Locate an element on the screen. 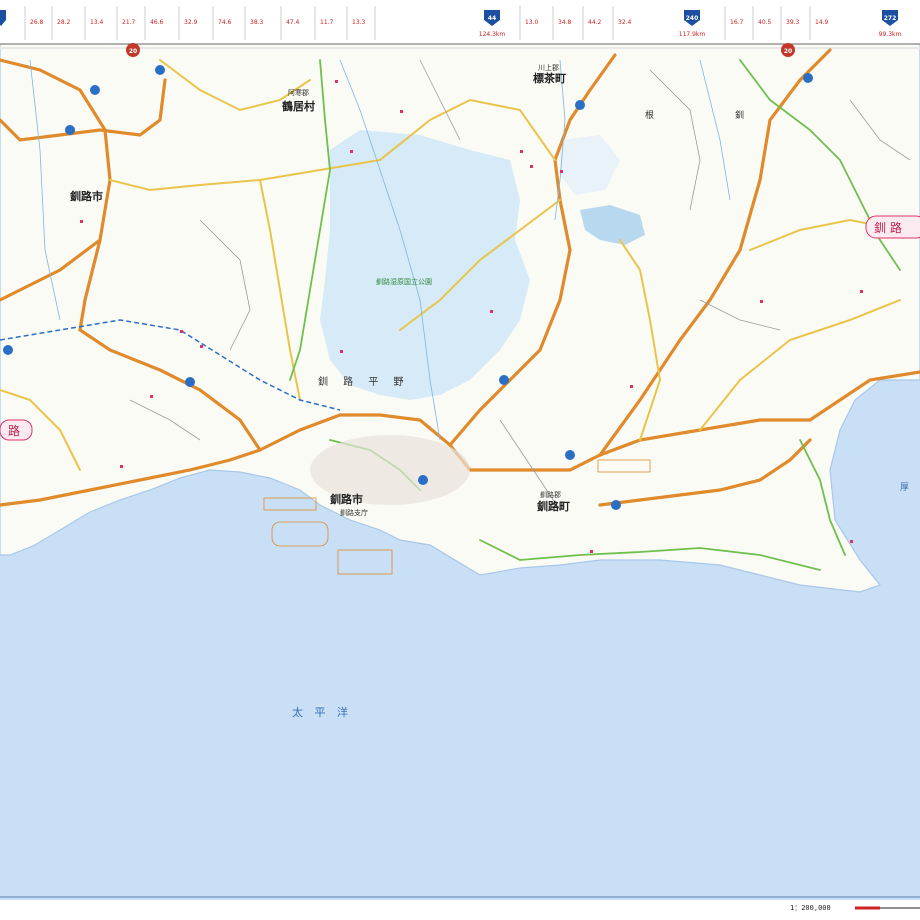  svg-text: 26.8 is located at coordinates (37, 22).